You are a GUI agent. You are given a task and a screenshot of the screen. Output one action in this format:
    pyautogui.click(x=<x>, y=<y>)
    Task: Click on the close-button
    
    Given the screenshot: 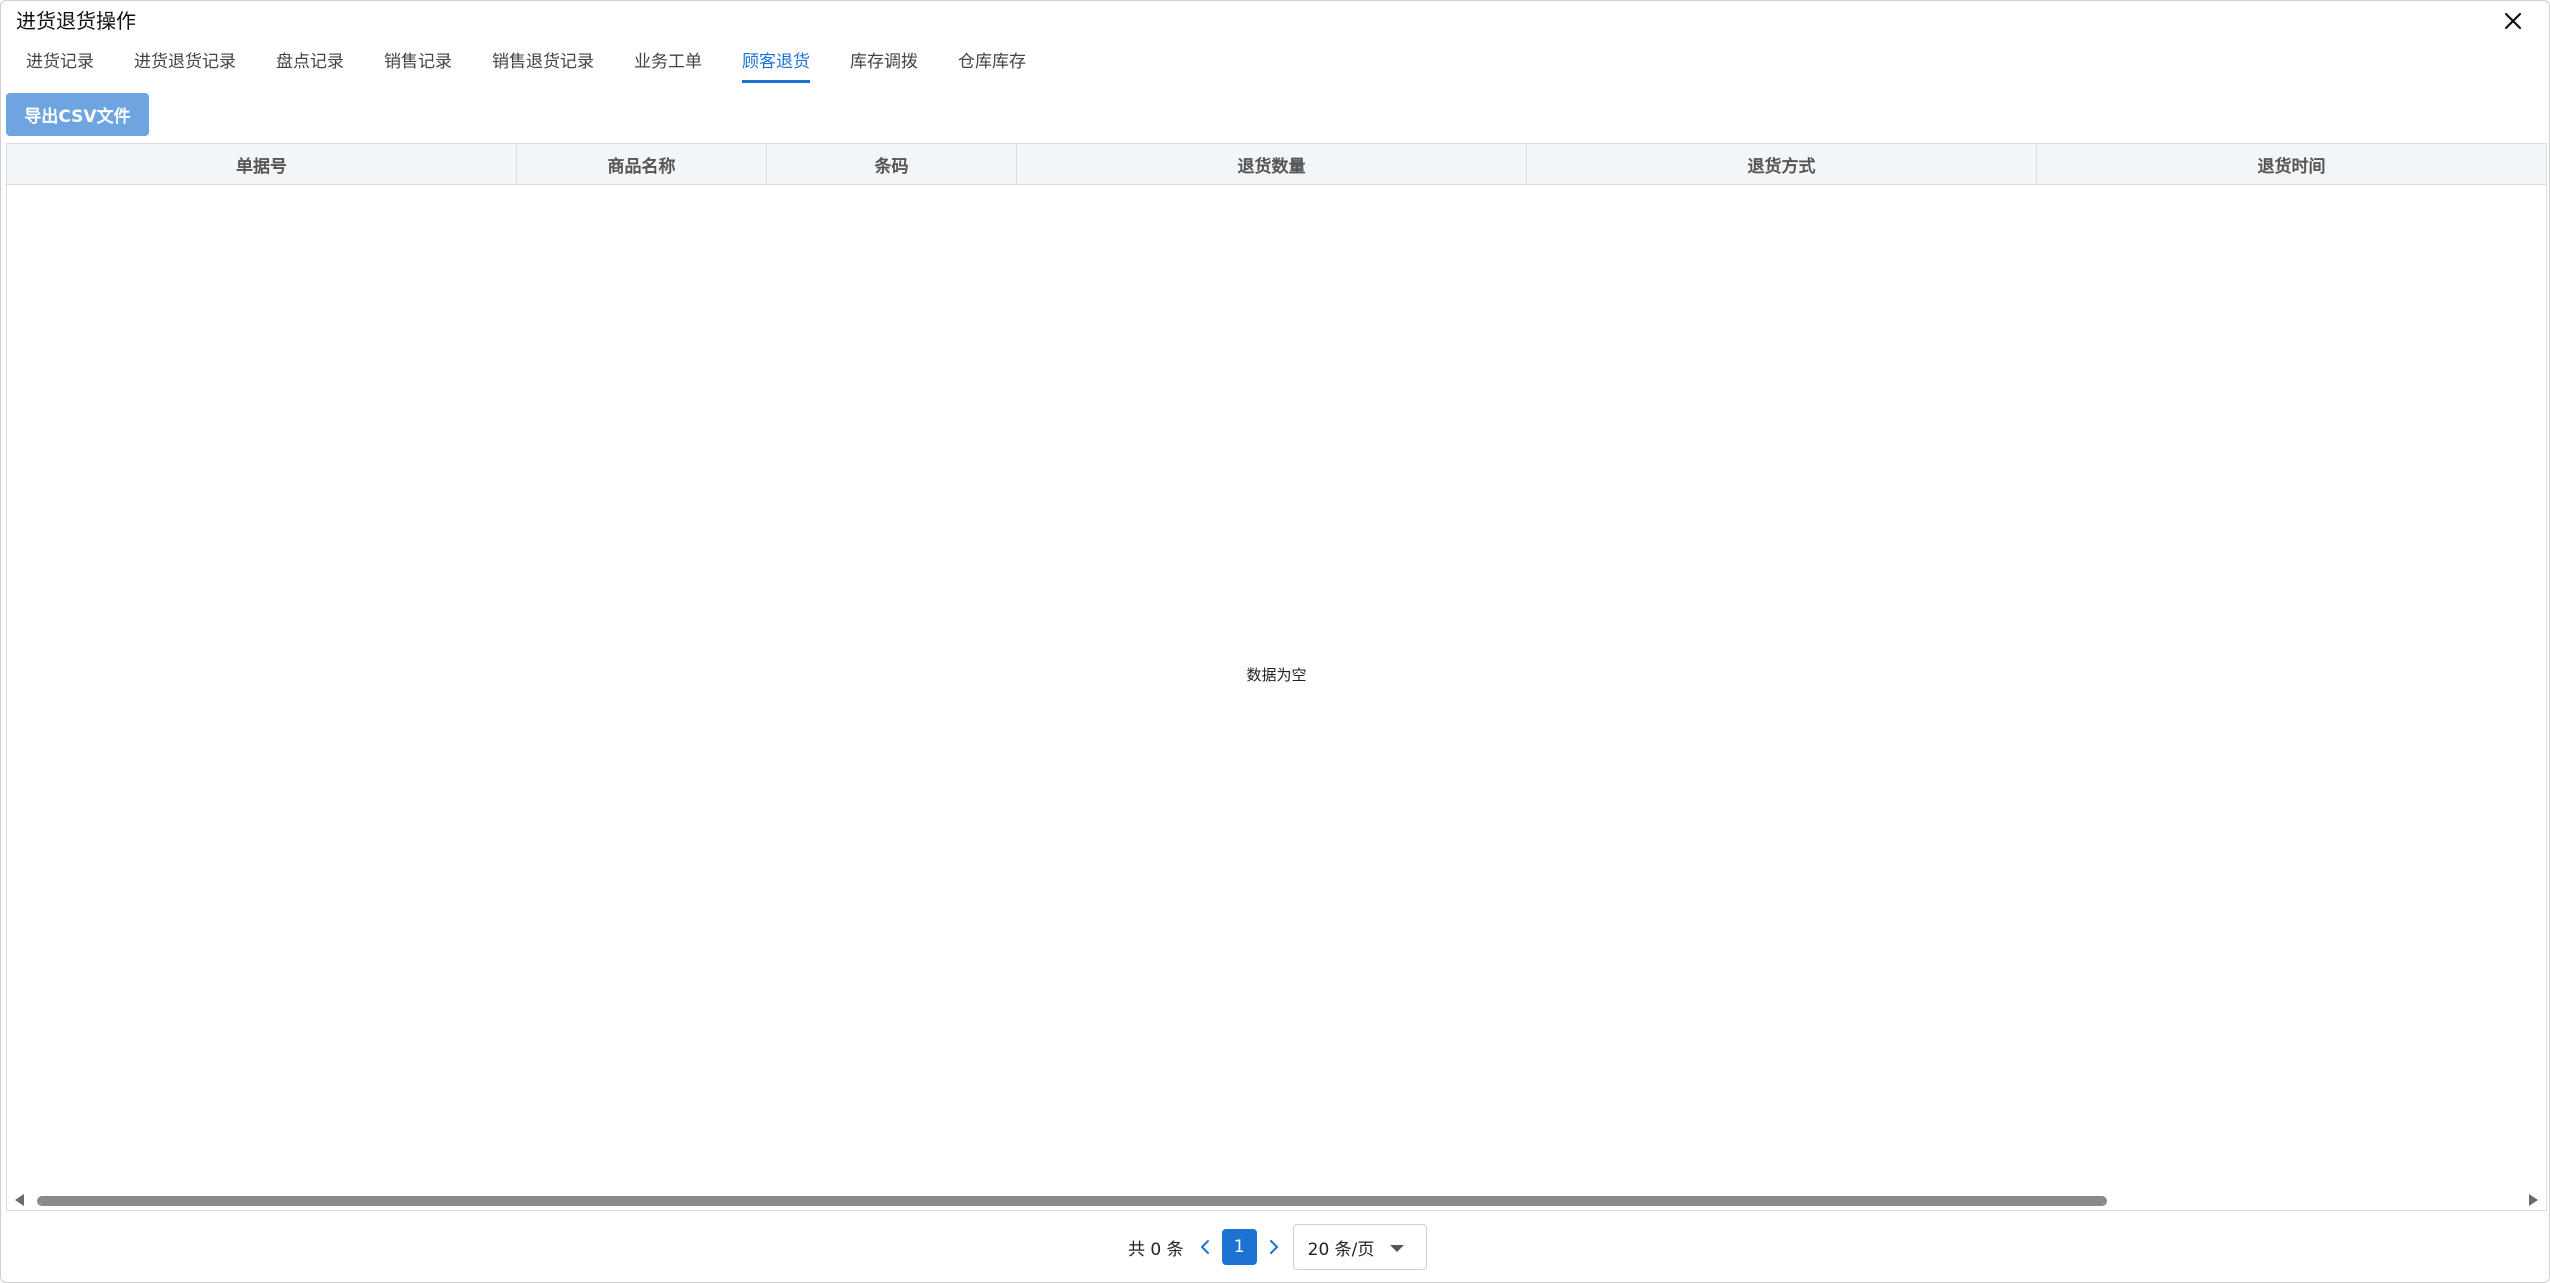 What is the action you would take?
    pyautogui.click(x=2513, y=21)
    